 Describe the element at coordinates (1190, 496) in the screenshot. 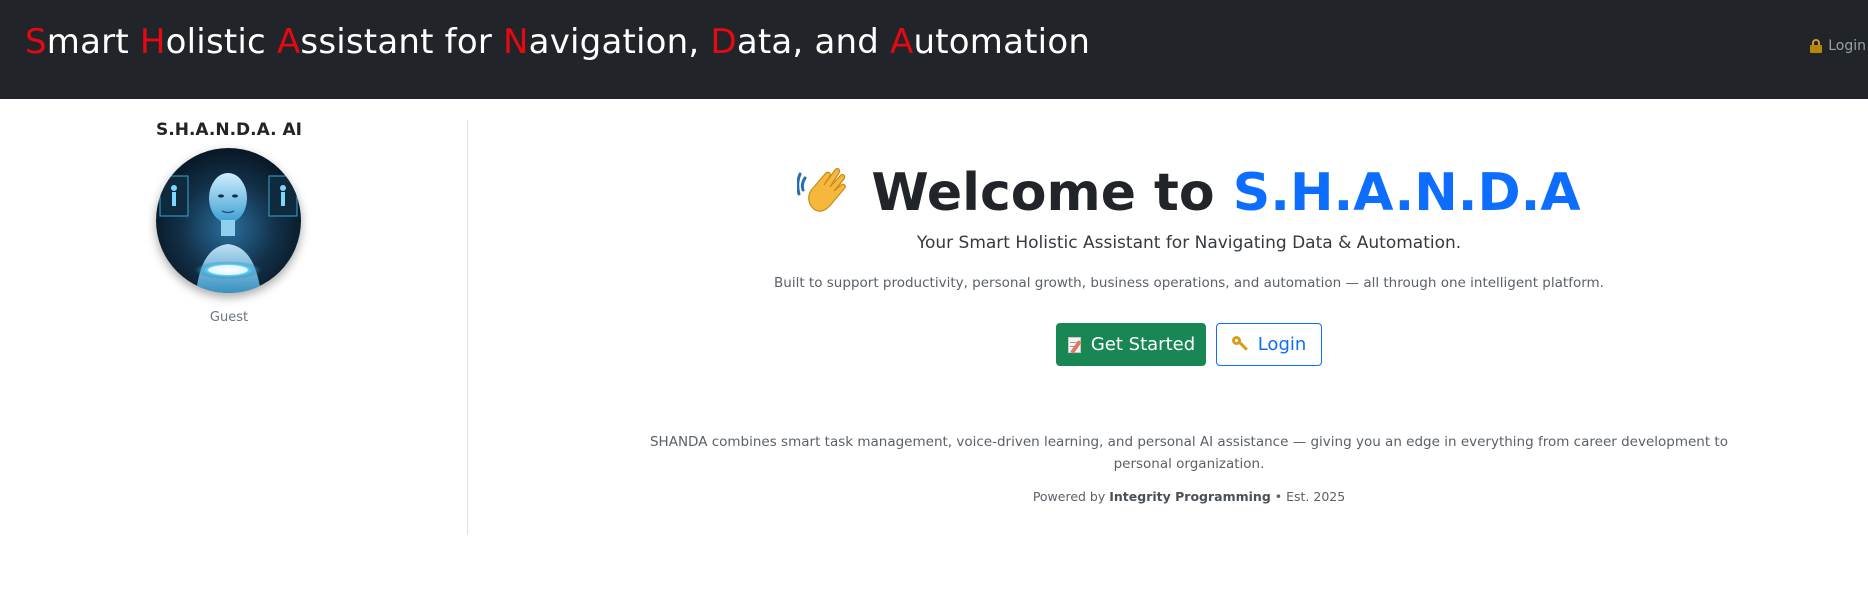

I see `powered-company: Integrity Programming` at that location.